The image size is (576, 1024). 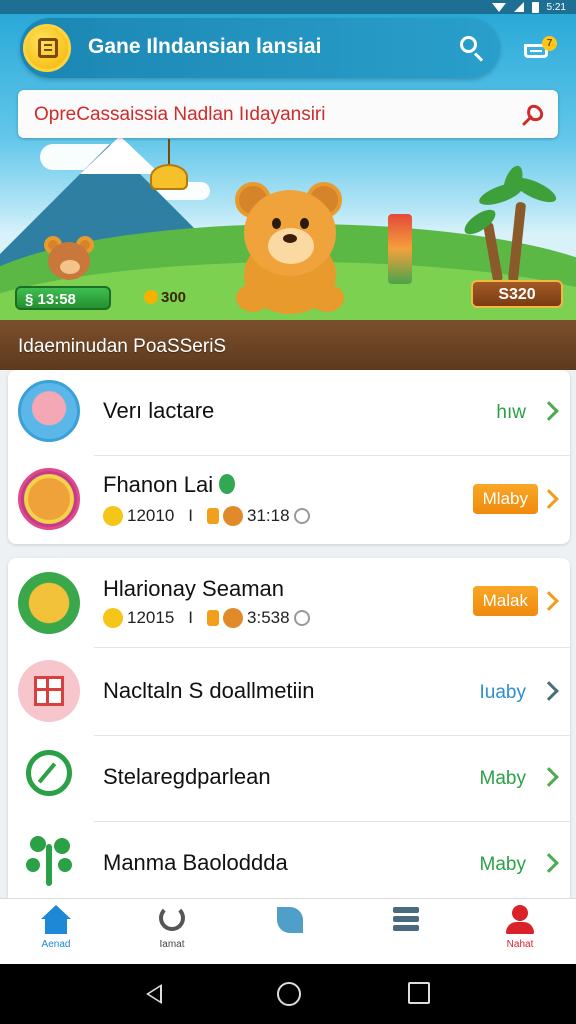 What do you see at coordinates (533, 115) in the screenshot?
I see `pin-icon` at bounding box center [533, 115].